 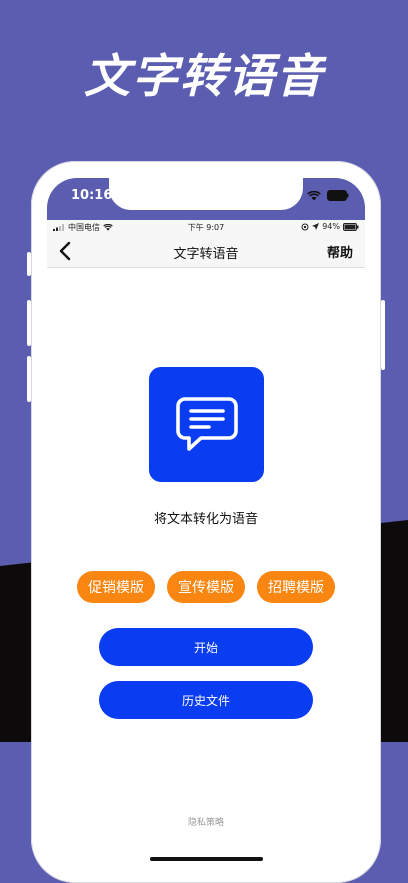 I want to click on message-bubble-icon, so click(x=206, y=423).